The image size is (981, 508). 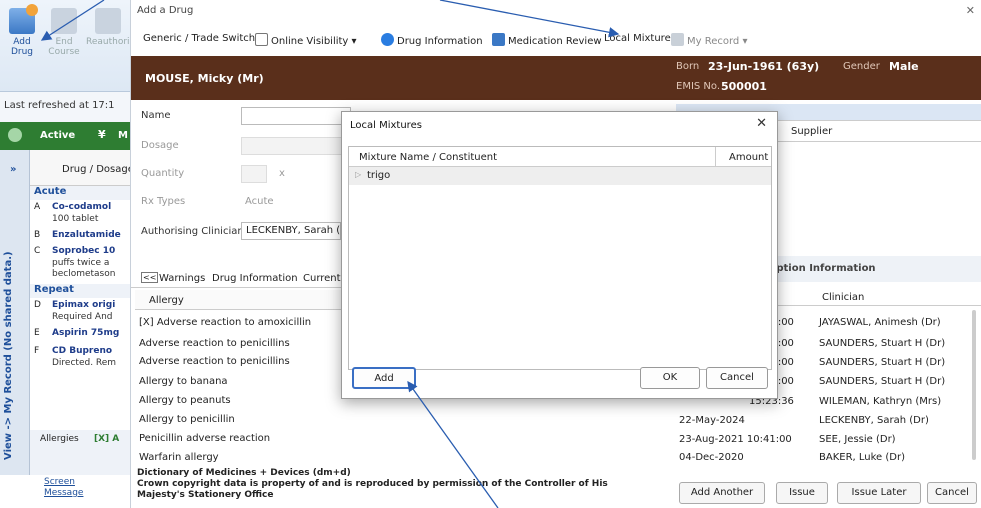 What do you see at coordinates (764, 66) in the screenshot?
I see `patient-dob: 23-Jun-1961 (63y)` at bounding box center [764, 66].